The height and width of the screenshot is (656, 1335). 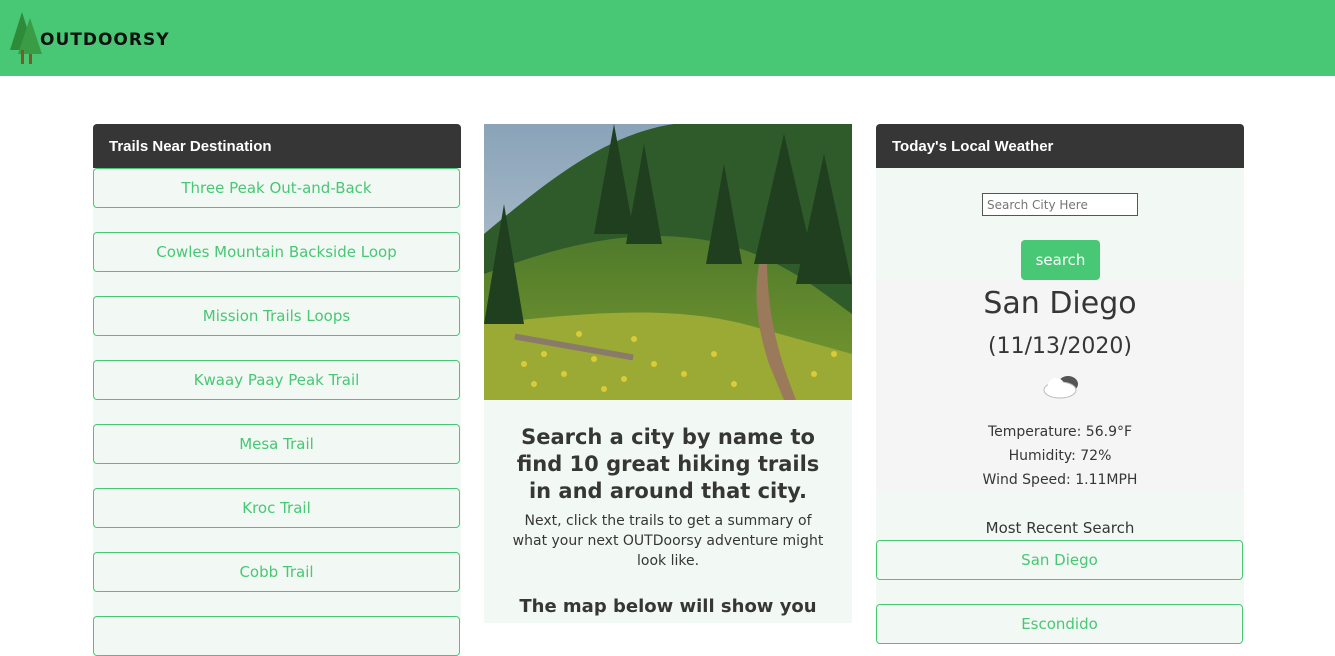 What do you see at coordinates (277, 146) in the screenshot?
I see `trails-header: Trails Near Destination` at bounding box center [277, 146].